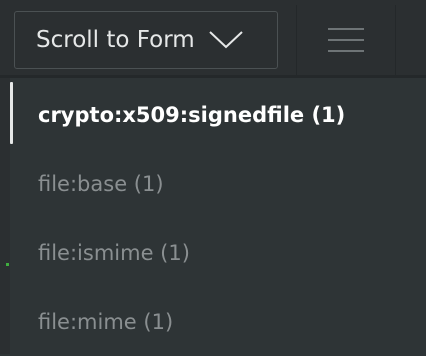 This screenshot has width=426, height=356. Describe the element at coordinates (115, 40) in the screenshot. I see `scroll-to-form-label: Scroll to Form` at that location.